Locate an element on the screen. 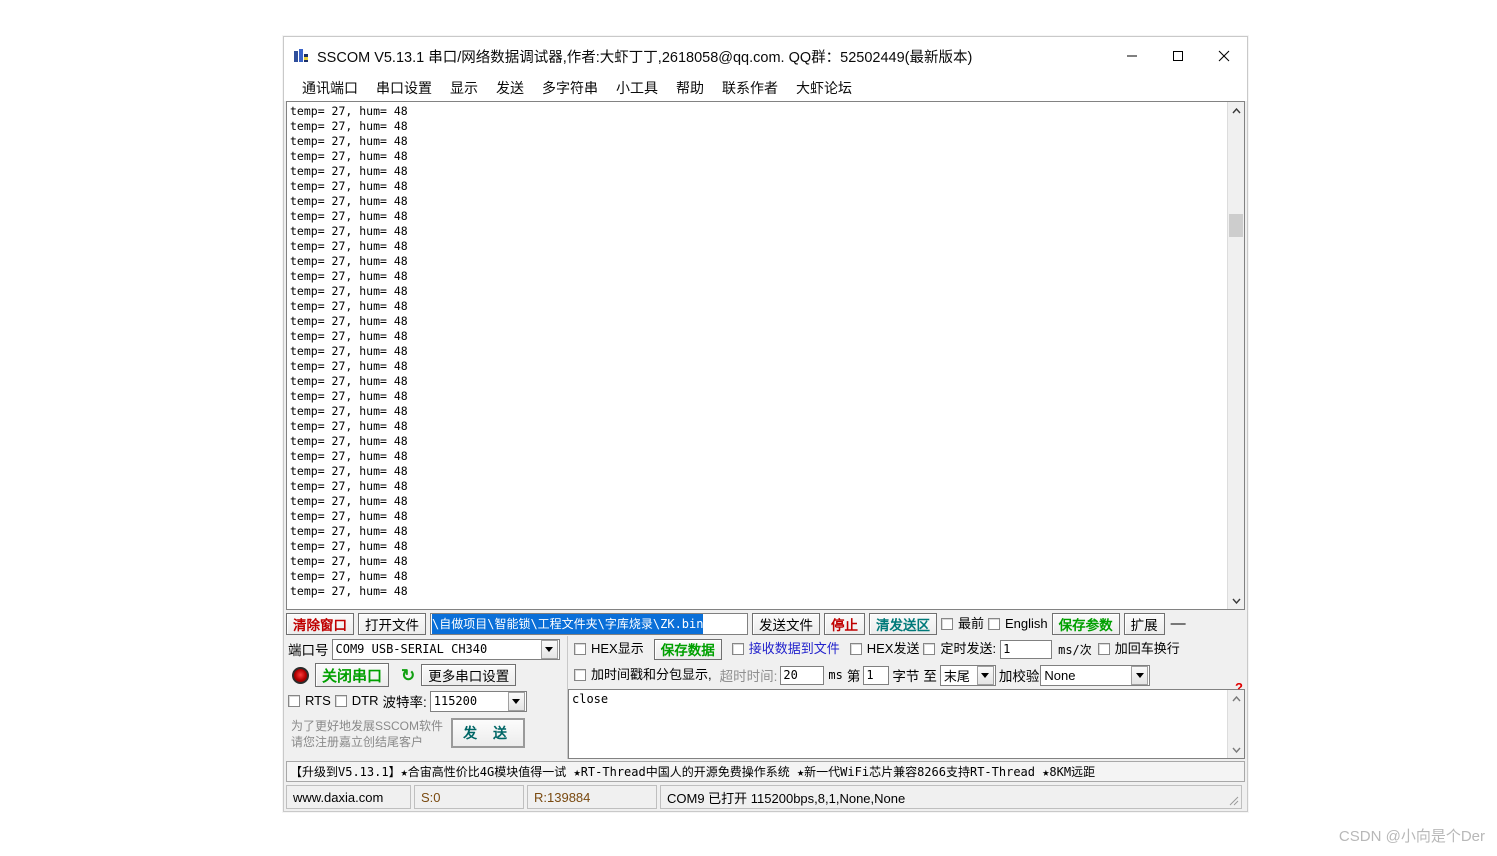  menu-item-display: 显示 is located at coordinates (464, 88).